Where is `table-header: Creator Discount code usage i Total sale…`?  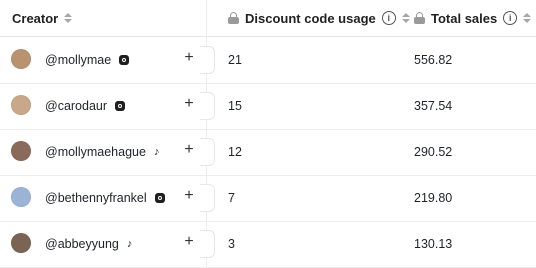
table-header: Creator Discount code usage i Total sale… is located at coordinates (268, 18).